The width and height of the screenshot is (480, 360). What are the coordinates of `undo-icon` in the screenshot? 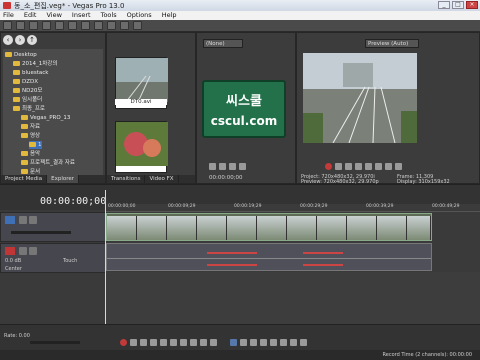 It's located at (111, 25).